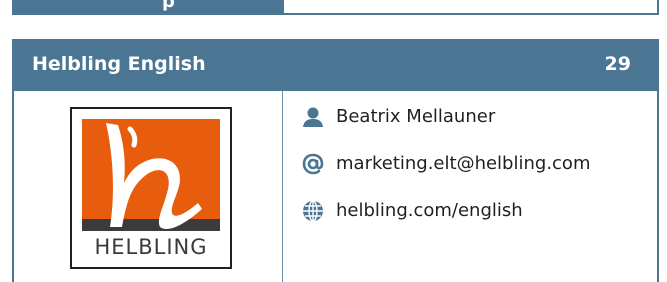  I want to click on column-divider, so click(282, 186).